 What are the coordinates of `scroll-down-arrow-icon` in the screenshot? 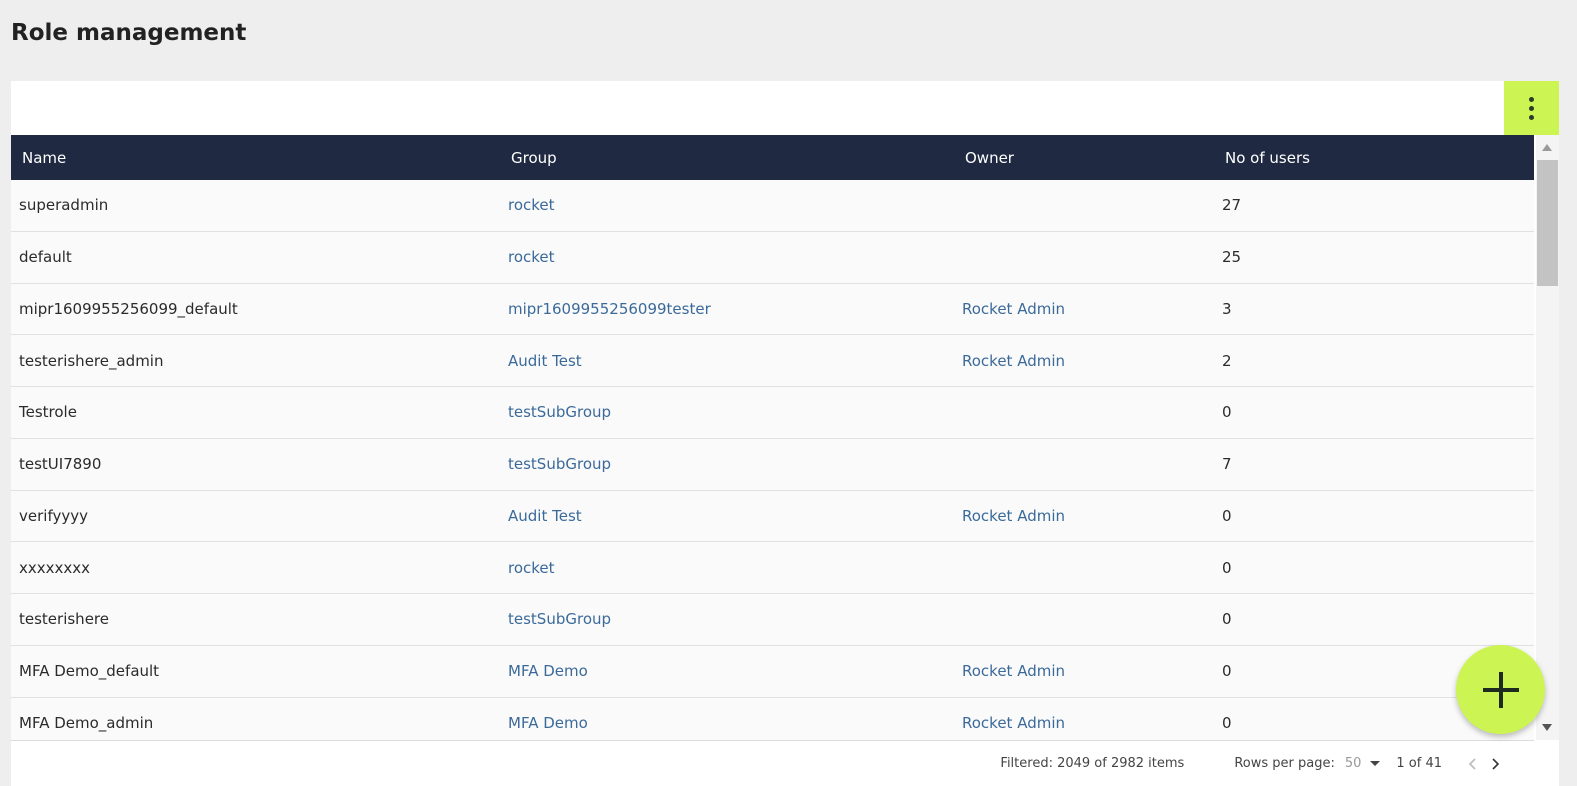 It's located at (1547, 727).